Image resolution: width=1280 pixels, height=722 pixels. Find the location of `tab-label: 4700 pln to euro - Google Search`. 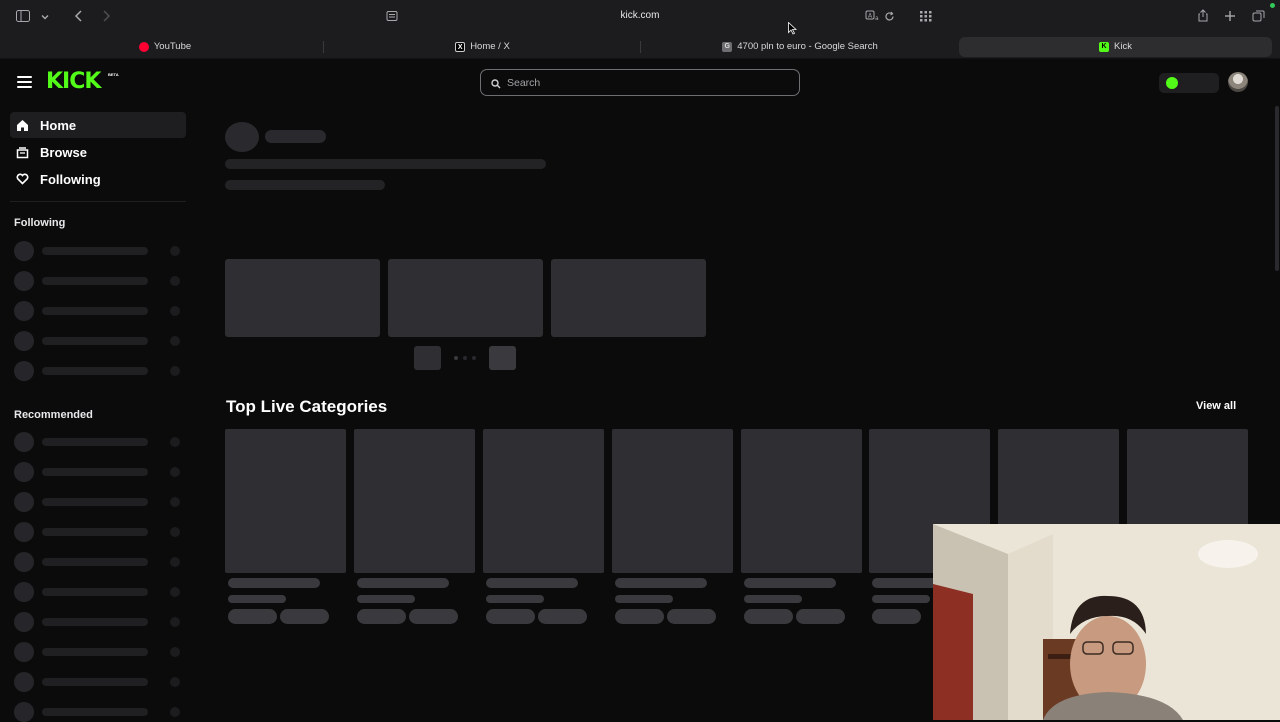

tab-label: 4700 pln to euro - Google Search is located at coordinates (807, 46).